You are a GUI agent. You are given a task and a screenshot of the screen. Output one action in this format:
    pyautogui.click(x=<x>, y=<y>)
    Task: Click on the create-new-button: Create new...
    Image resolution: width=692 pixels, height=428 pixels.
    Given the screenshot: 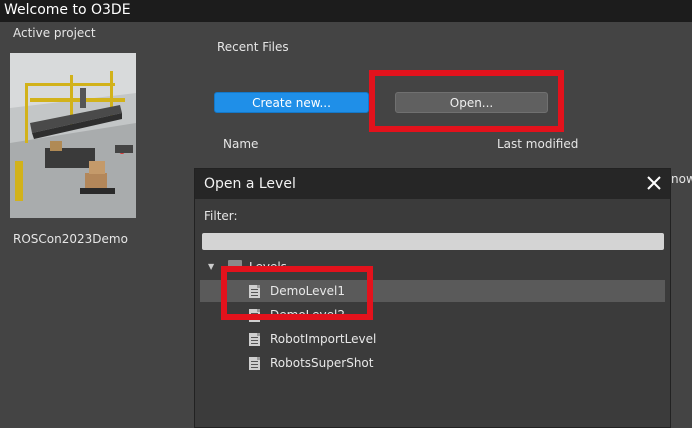 What is the action you would take?
    pyautogui.click(x=291, y=102)
    